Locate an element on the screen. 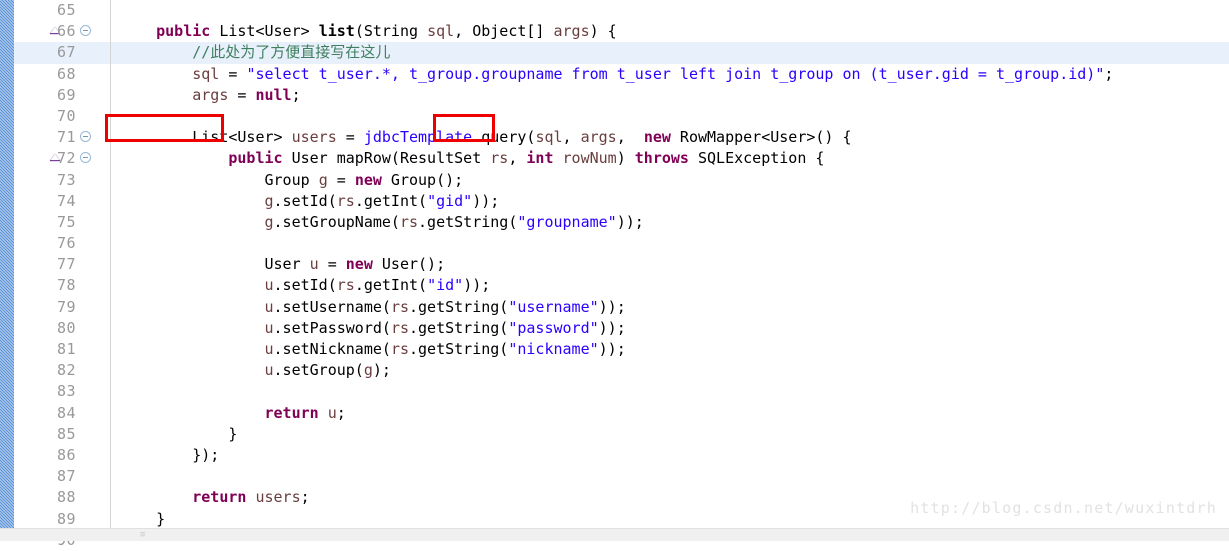 The image size is (1229, 551). code-line: g.setId(rs.getInt("gid")); is located at coordinates (670, 201).